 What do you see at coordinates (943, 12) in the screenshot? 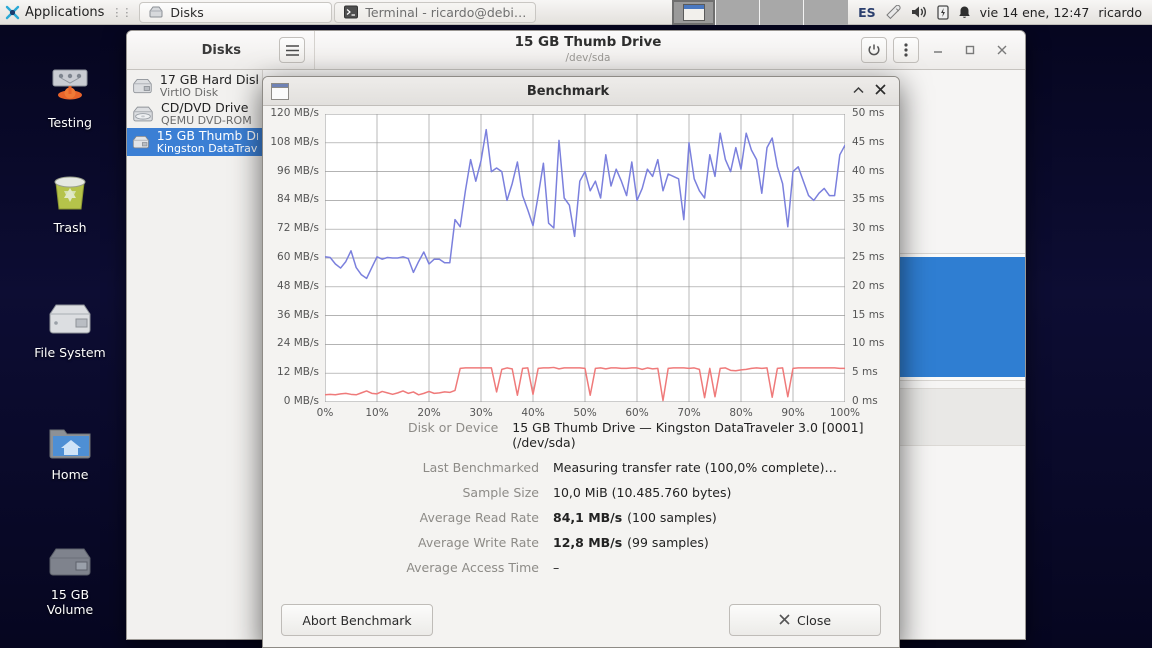
I see `battery-icon` at bounding box center [943, 12].